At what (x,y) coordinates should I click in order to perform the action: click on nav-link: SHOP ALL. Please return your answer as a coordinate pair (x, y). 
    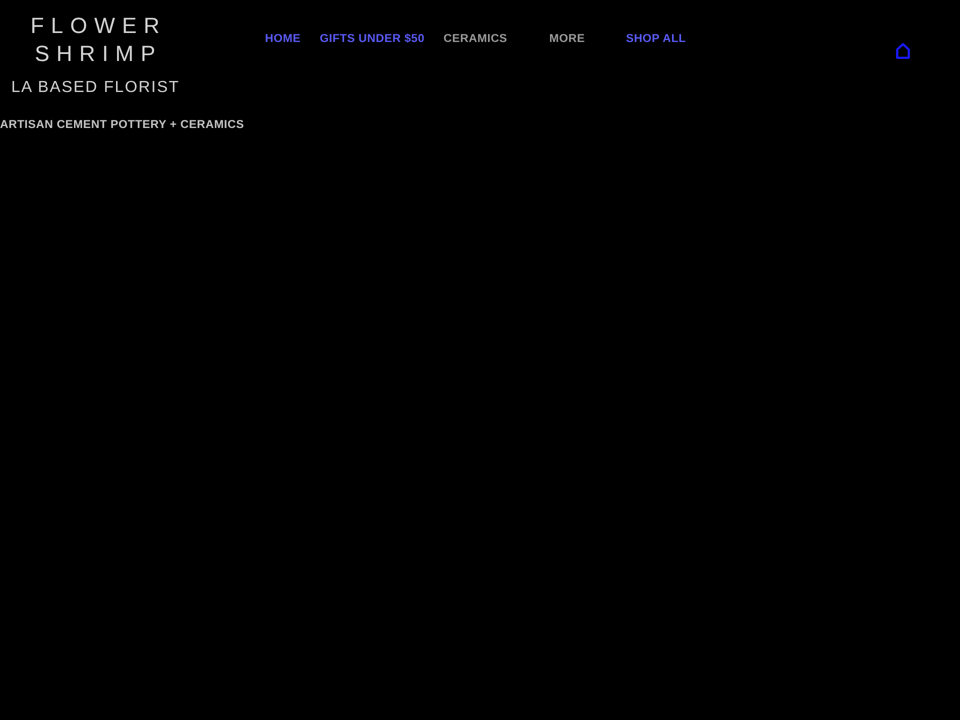
    Looking at the image, I should click on (656, 39).